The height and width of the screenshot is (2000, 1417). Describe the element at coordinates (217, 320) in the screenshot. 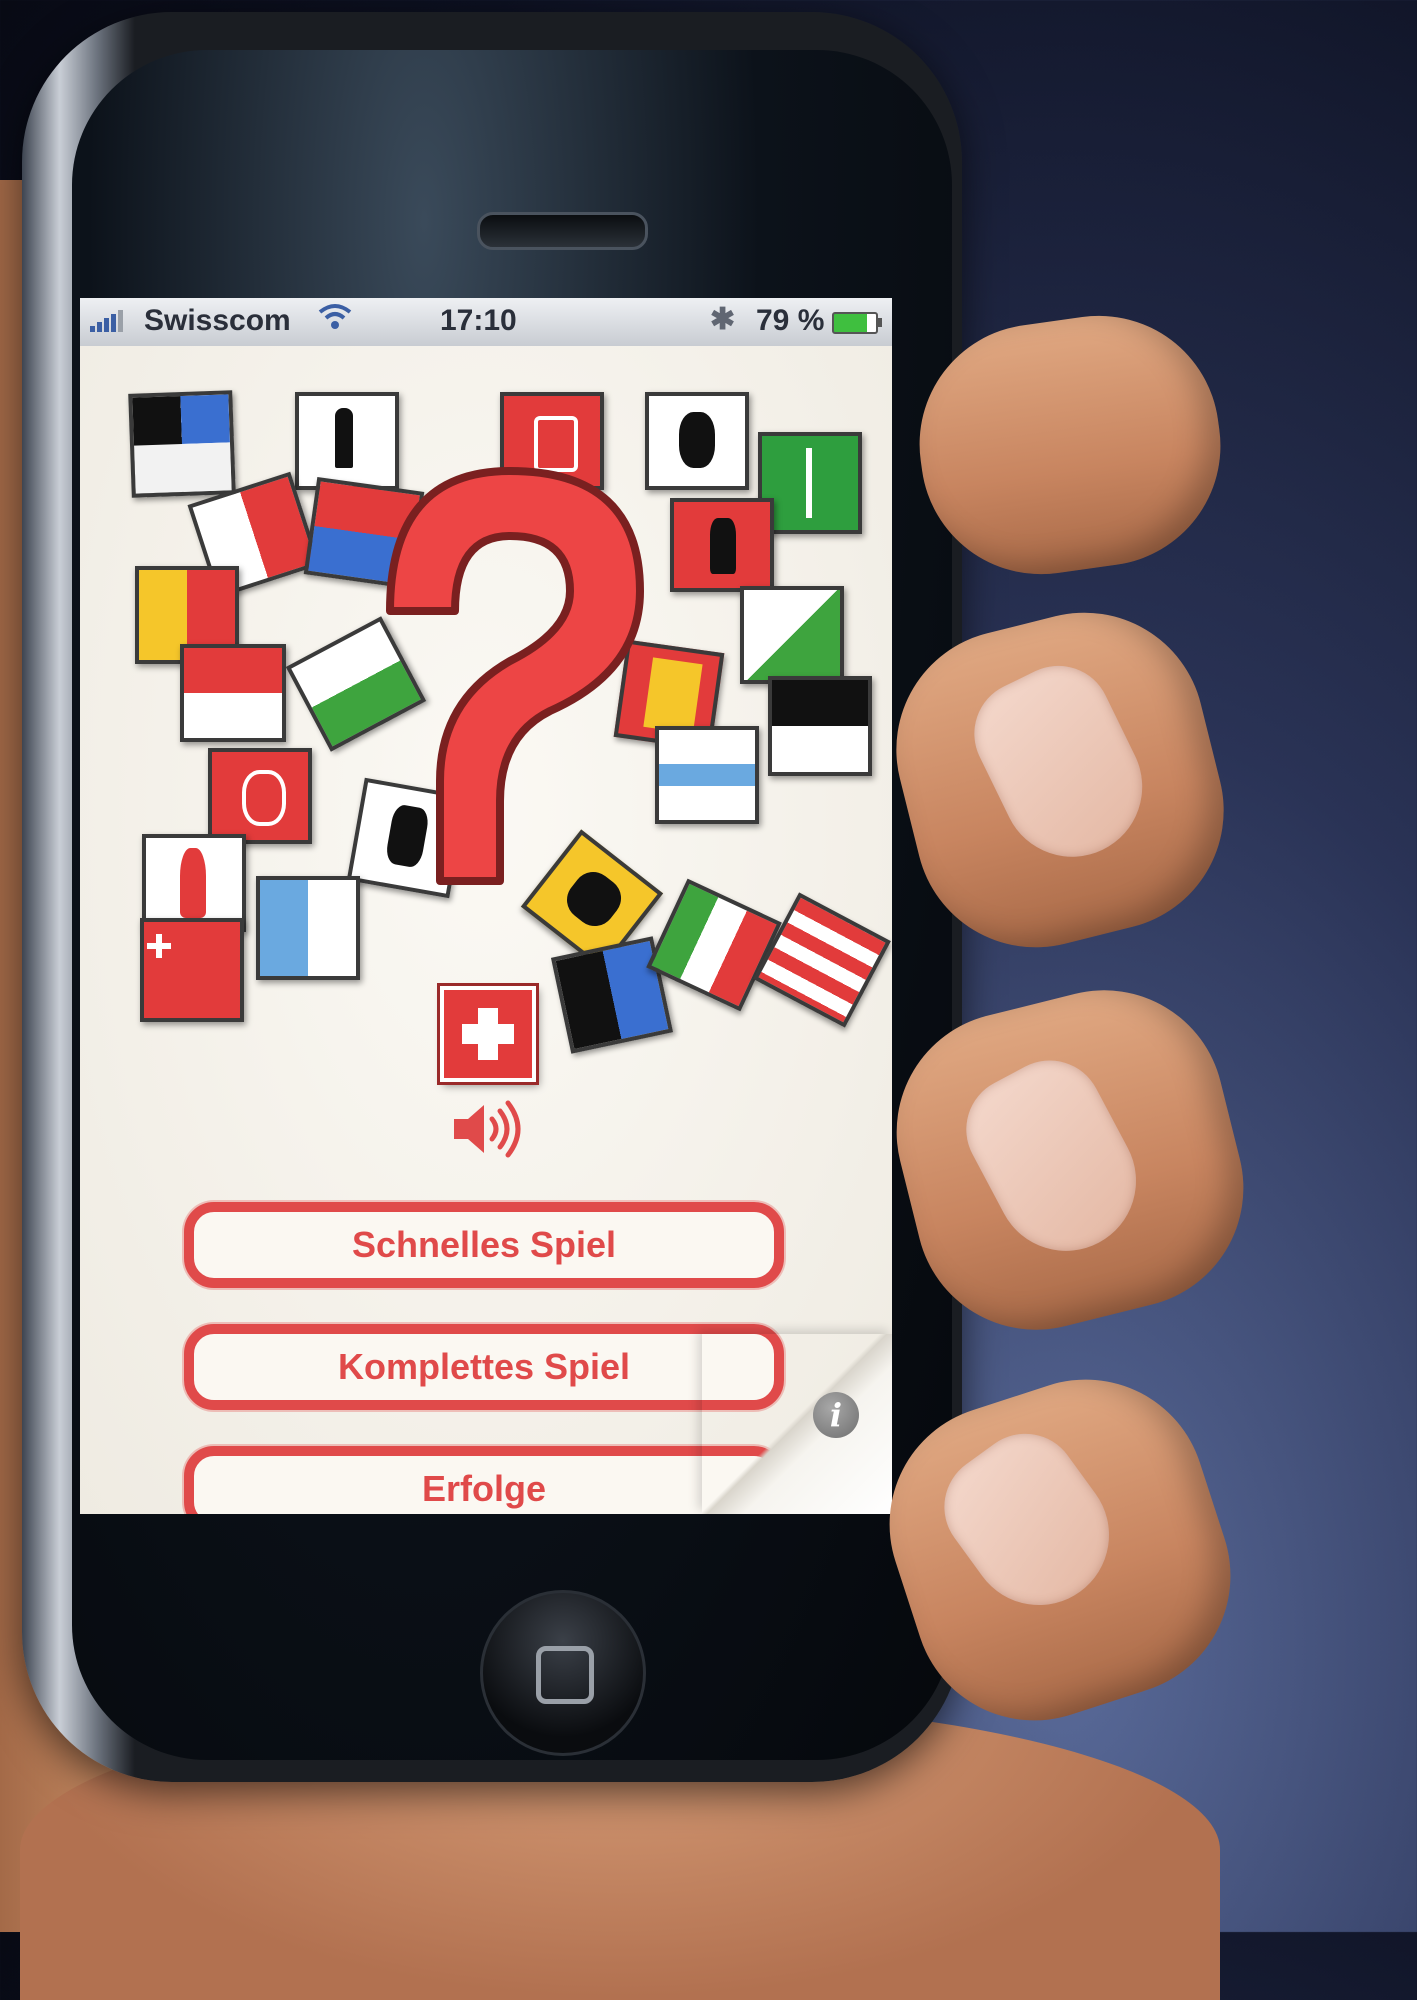

I see `carrier-name: Swisscom` at that location.